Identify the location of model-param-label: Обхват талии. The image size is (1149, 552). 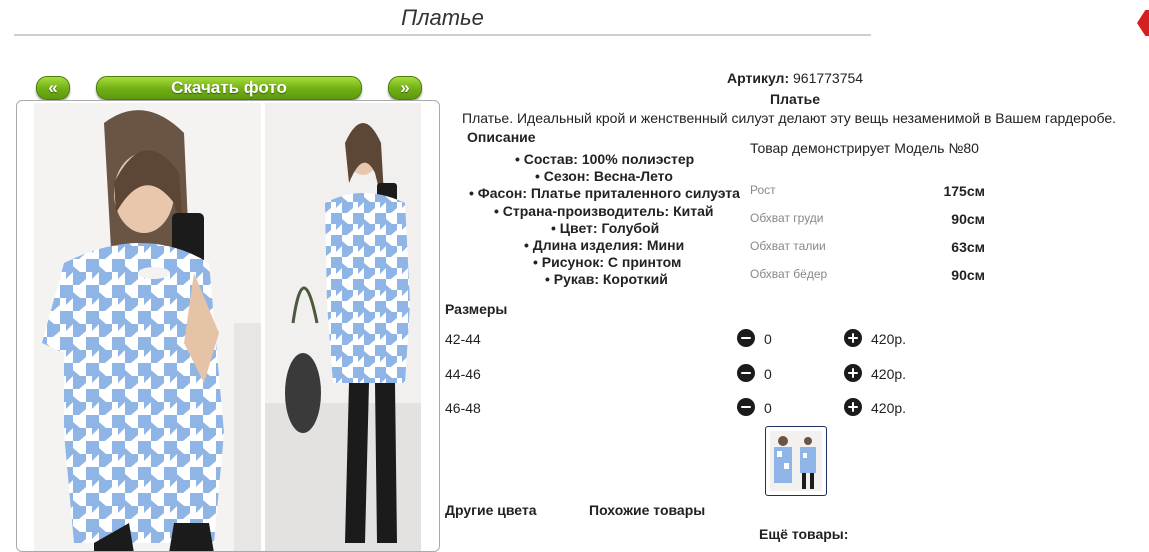
(788, 246).